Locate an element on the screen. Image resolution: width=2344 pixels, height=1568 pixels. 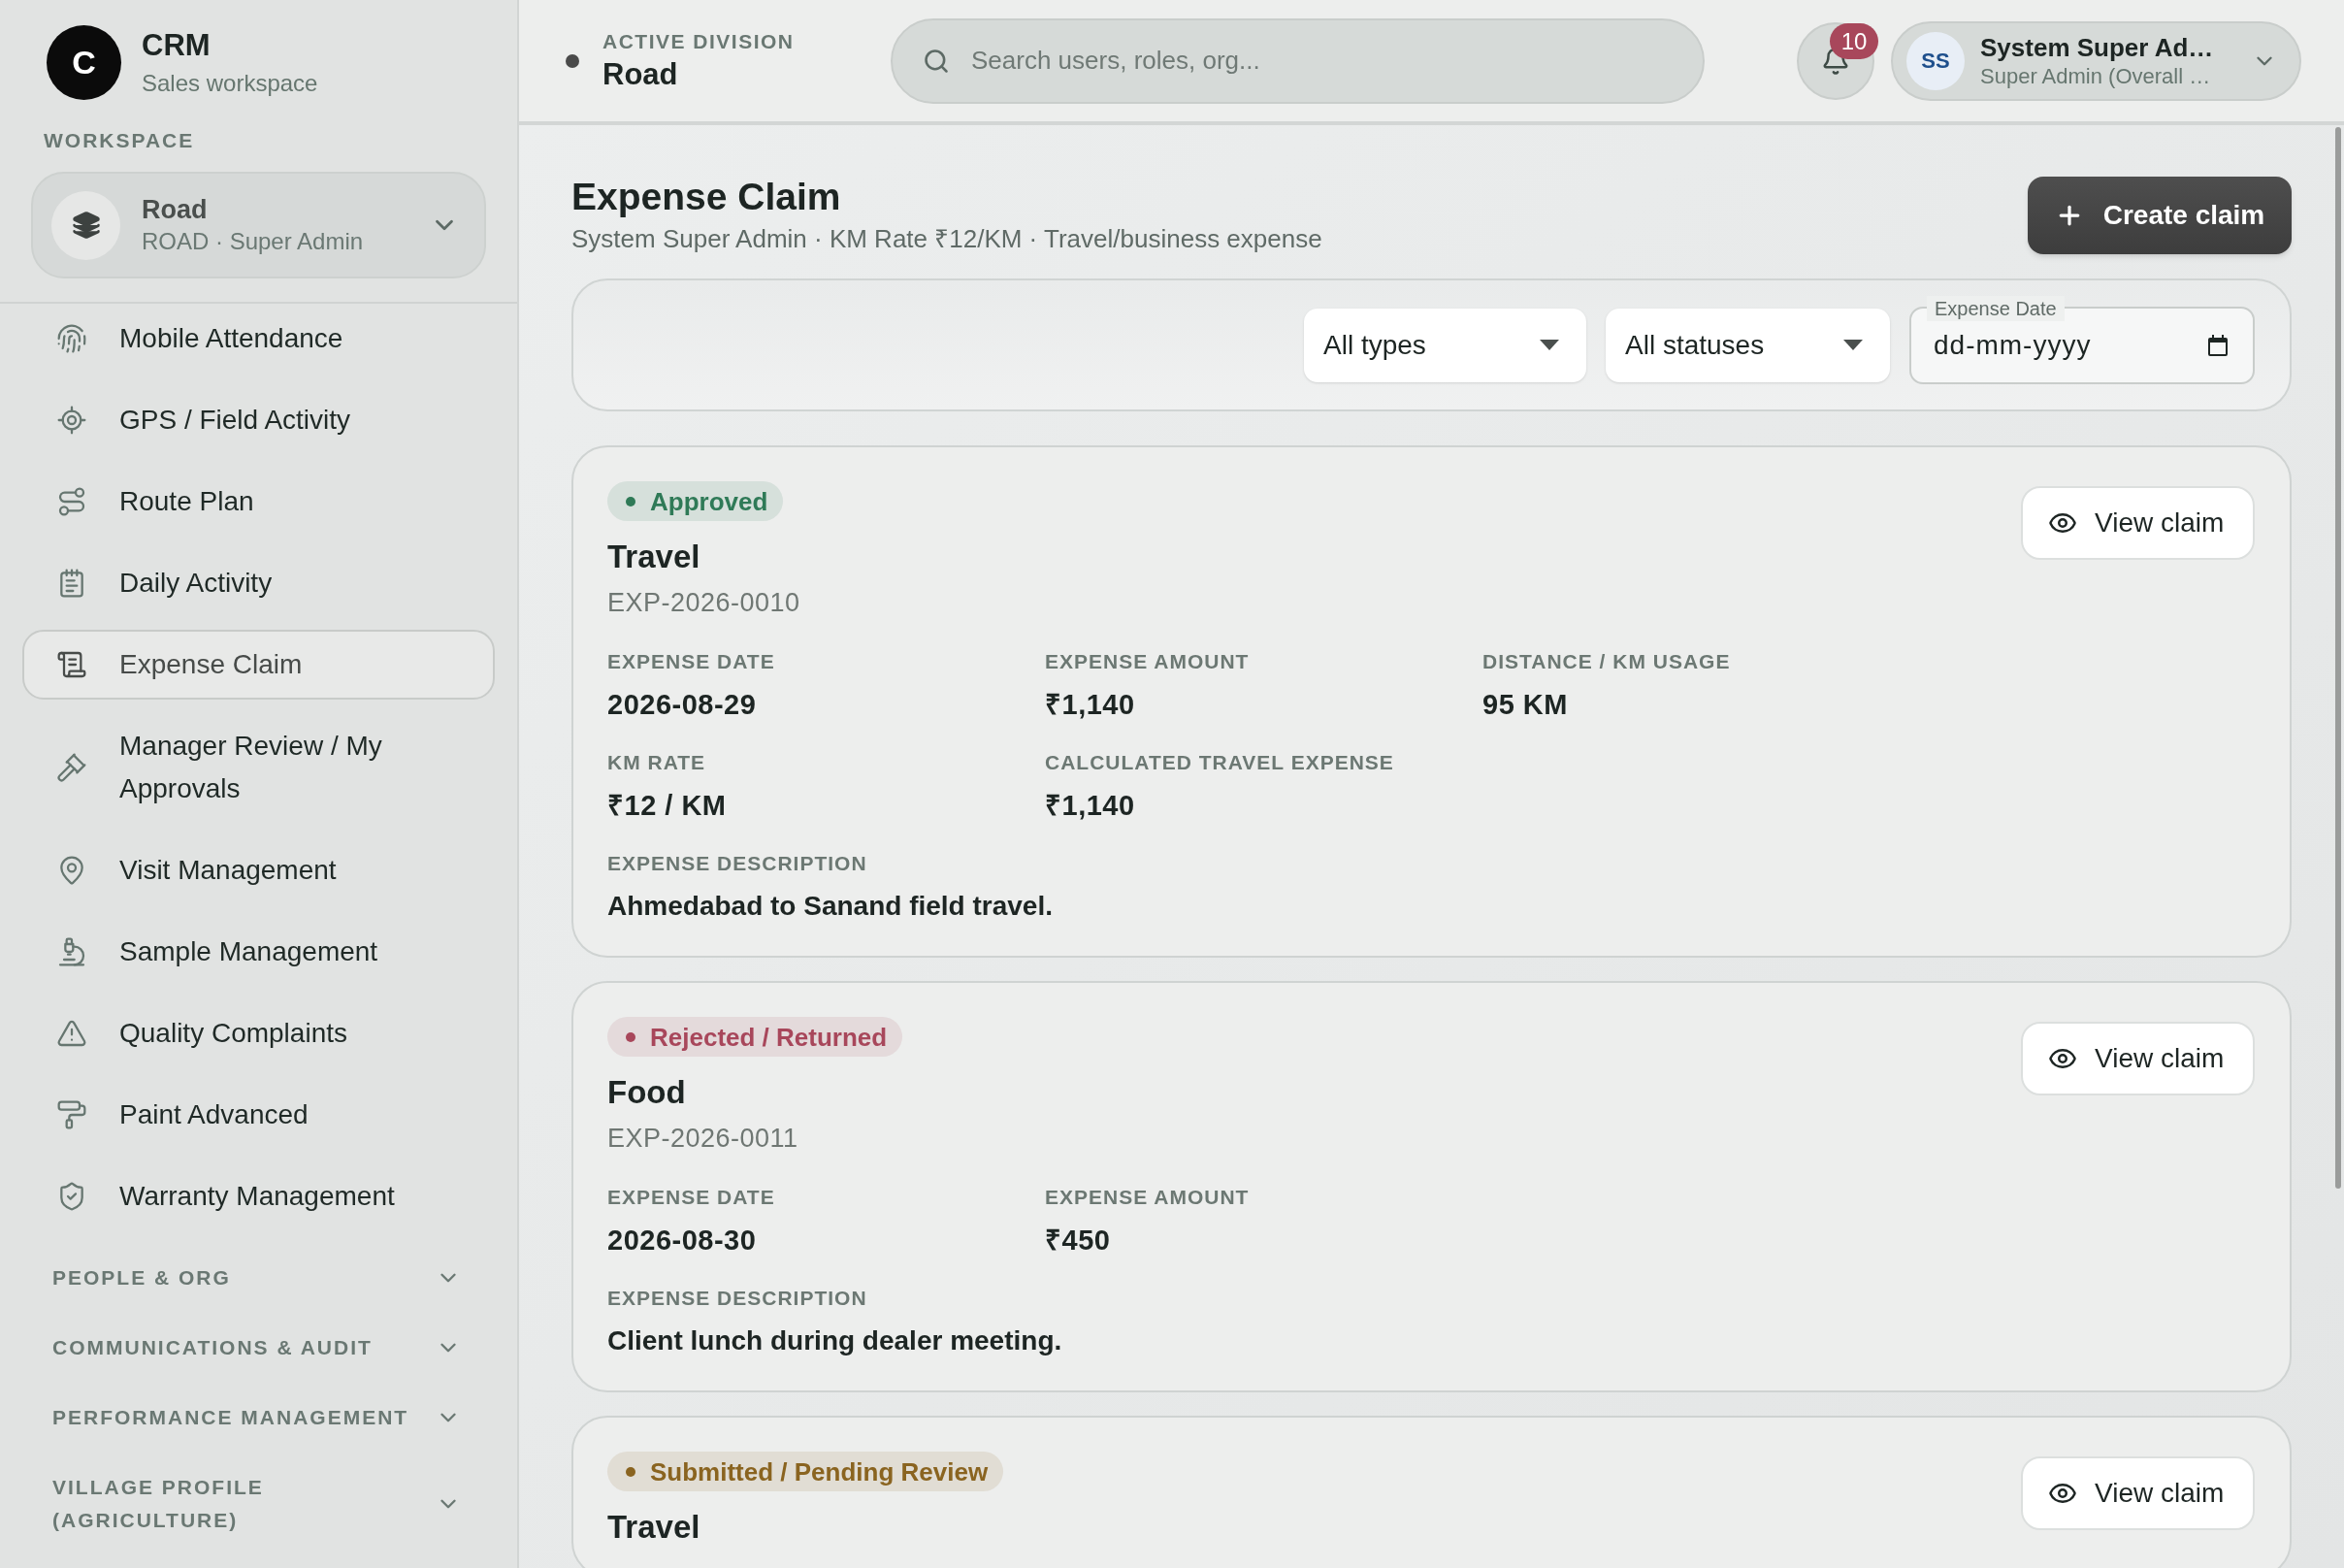
nav-item: Paint Advanced is located at coordinates (258, 1115).